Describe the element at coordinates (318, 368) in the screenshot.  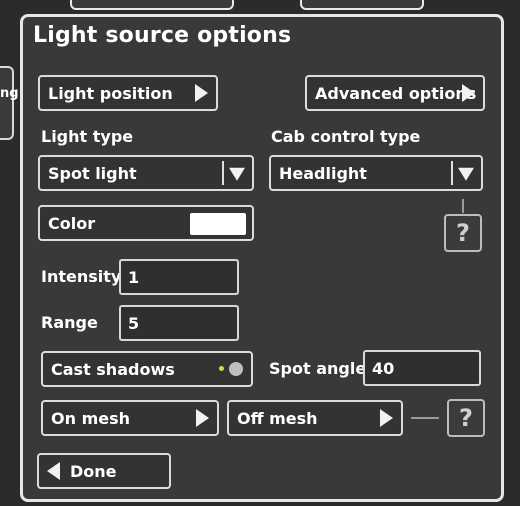
I see `spot-angle-label: Spot angle` at that location.